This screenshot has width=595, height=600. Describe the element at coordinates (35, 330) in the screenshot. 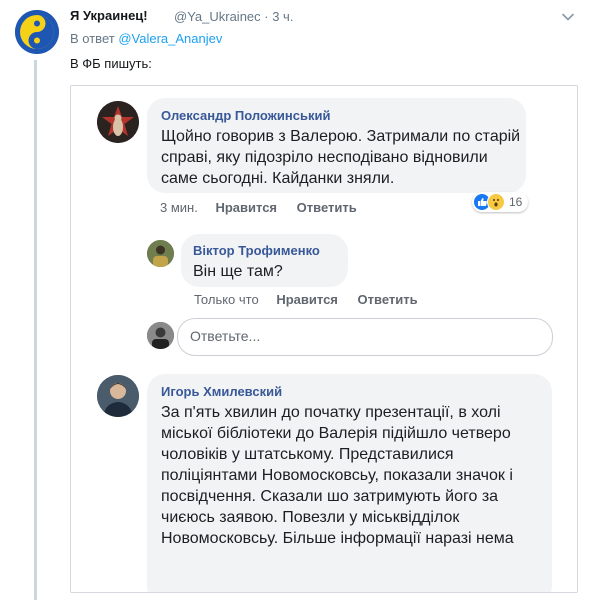

I see `thread-line` at that location.